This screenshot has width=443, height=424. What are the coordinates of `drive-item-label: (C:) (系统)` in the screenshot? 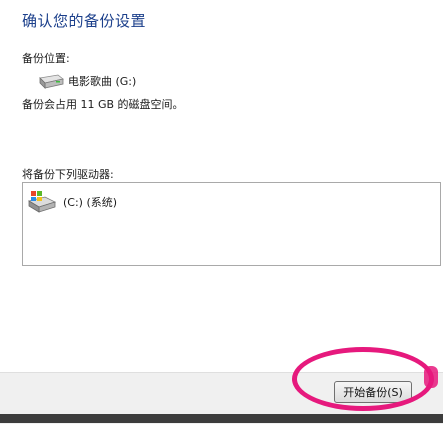 It's located at (90, 202).